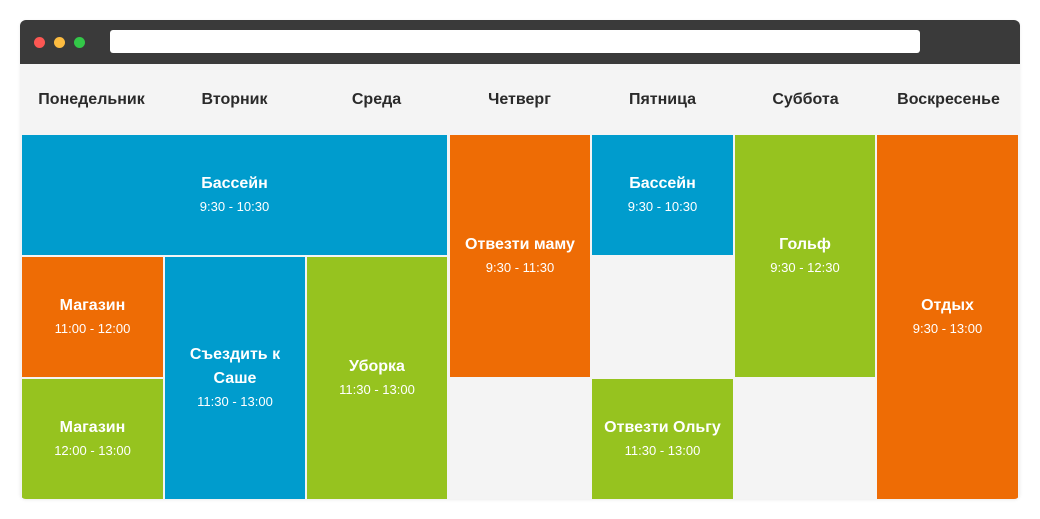 This screenshot has width=1040, height=519. I want to click on event-block: Отвезти маму 9:30 - 11:30, so click(520, 256).